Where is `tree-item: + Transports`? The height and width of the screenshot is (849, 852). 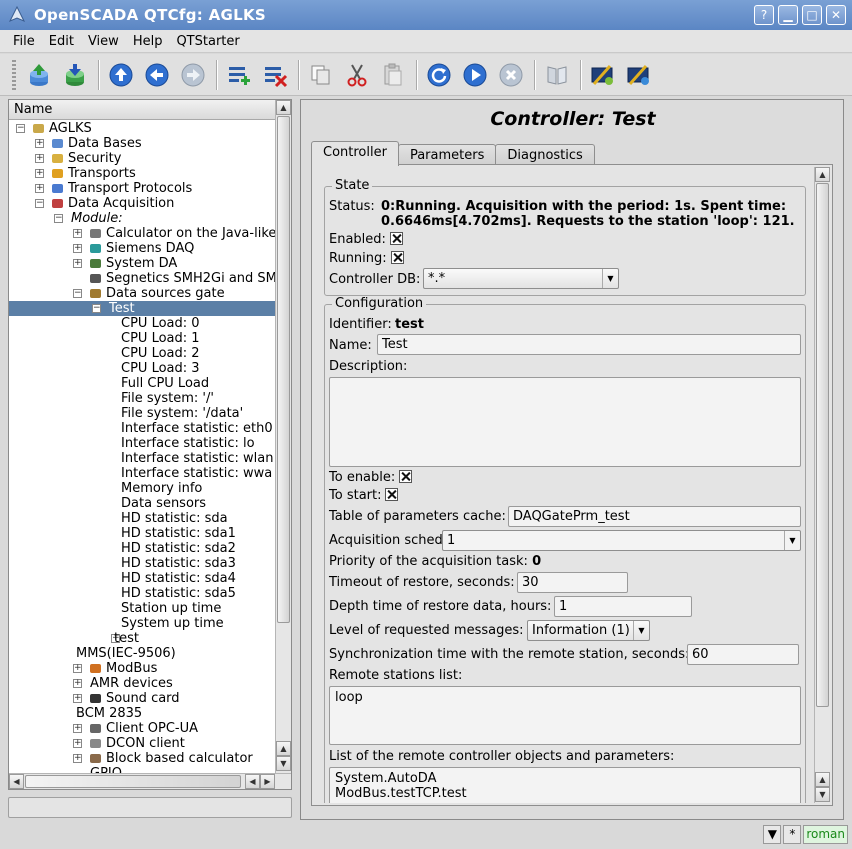
tree-item: + Transports is located at coordinates (142, 173).